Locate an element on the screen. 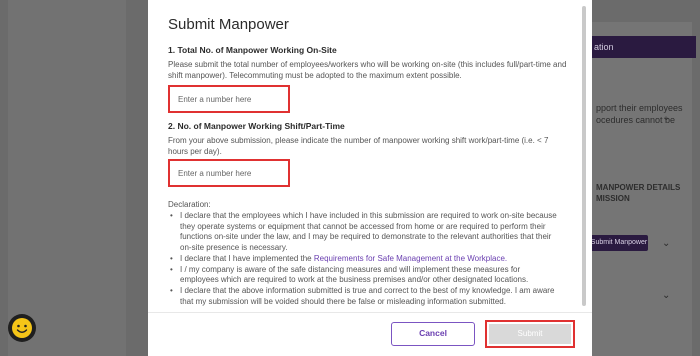  shift-manpower-input is located at coordinates (229, 173).